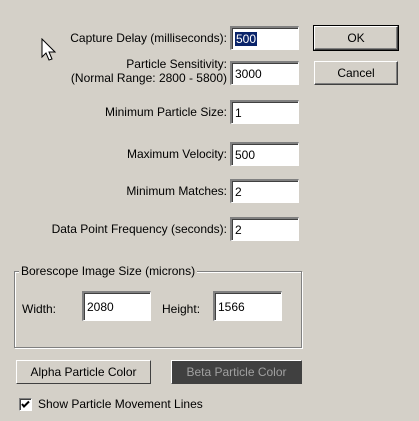 This screenshot has height=421, width=419. What do you see at coordinates (108, 271) in the screenshot?
I see `image-size-group-title: Borescope Image Size (microns)` at bounding box center [108, 271].